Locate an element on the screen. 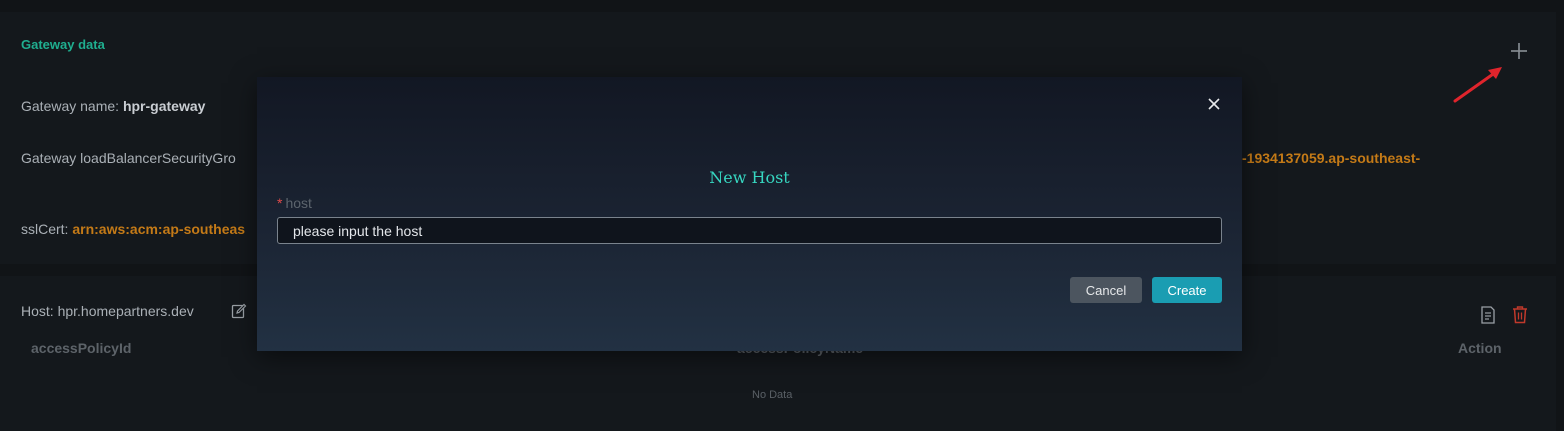  gateway-lb-row: Gateway loadBalancerSecurityGro is located at coordinates (128, 158).